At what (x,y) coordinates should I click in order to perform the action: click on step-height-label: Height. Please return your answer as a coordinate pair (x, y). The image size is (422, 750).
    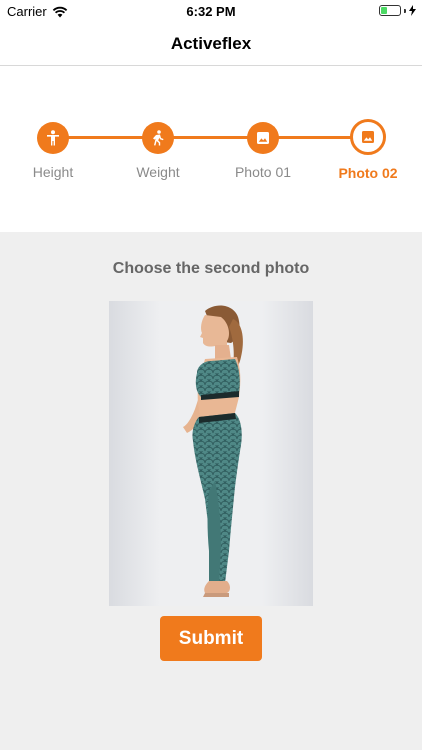
    Looking at the image, I should click on (53, 172).